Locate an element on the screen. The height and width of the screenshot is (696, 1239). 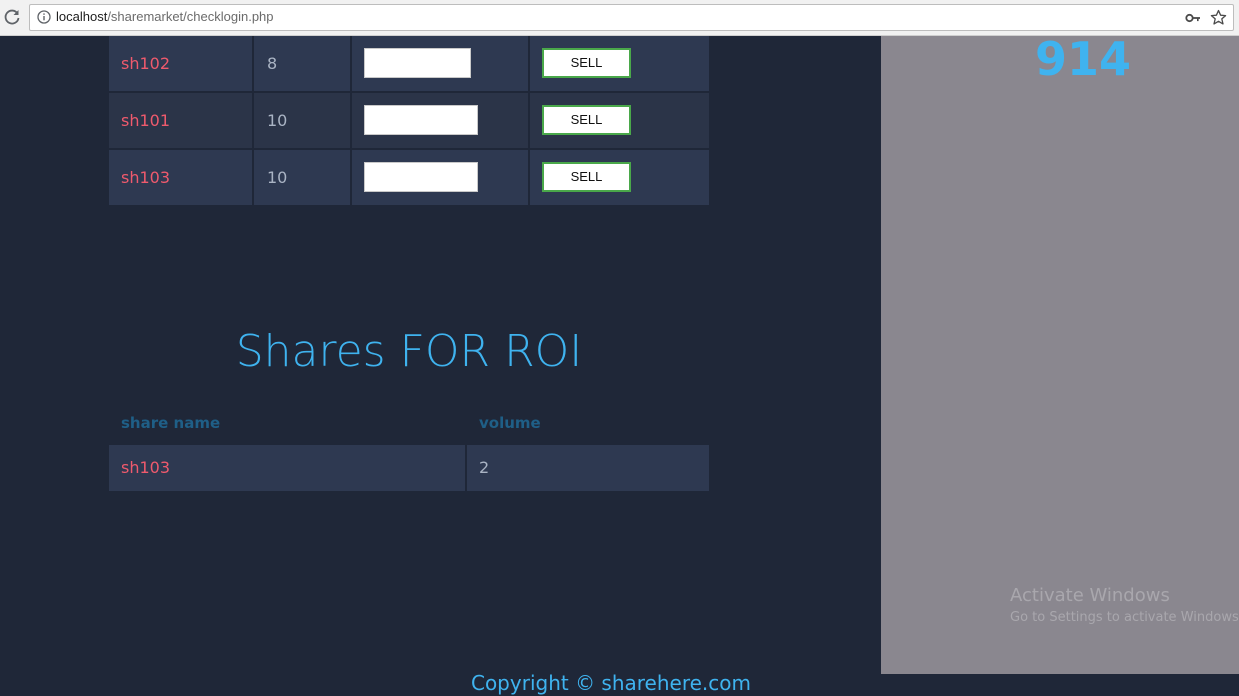
address-bar: localhost/sharemarket/checklogin.php is located at coordinates (631, 17).